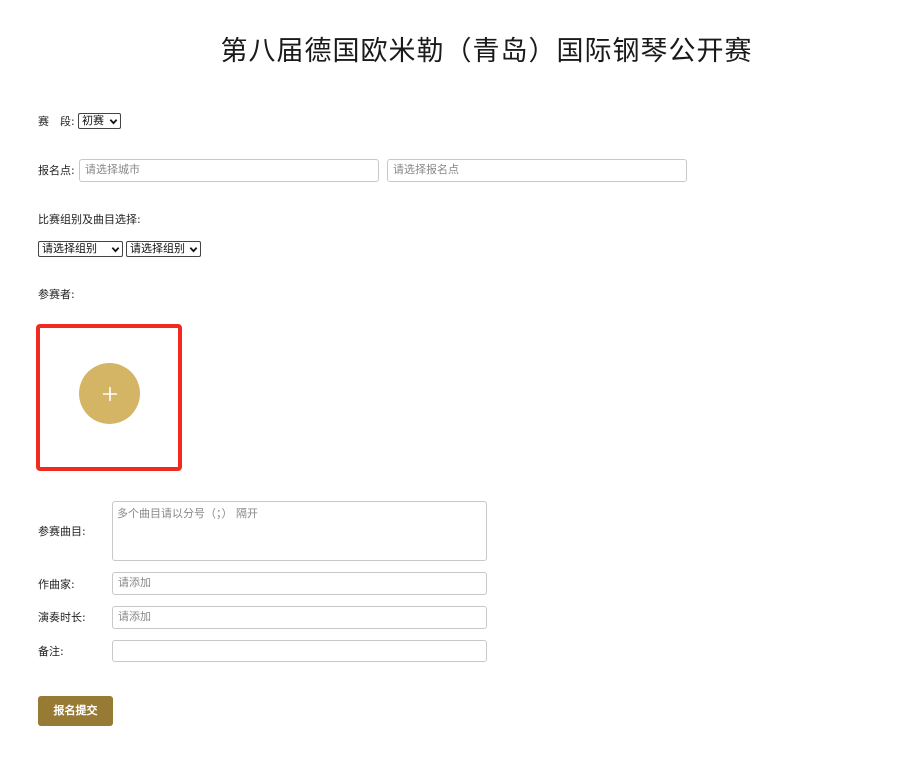 The image size is (903, 757). What do you see at coordinates (157, 248) in the screenshot?
I see `piece-group-select-value: 请选择组别` at bounding box center [157, 248].